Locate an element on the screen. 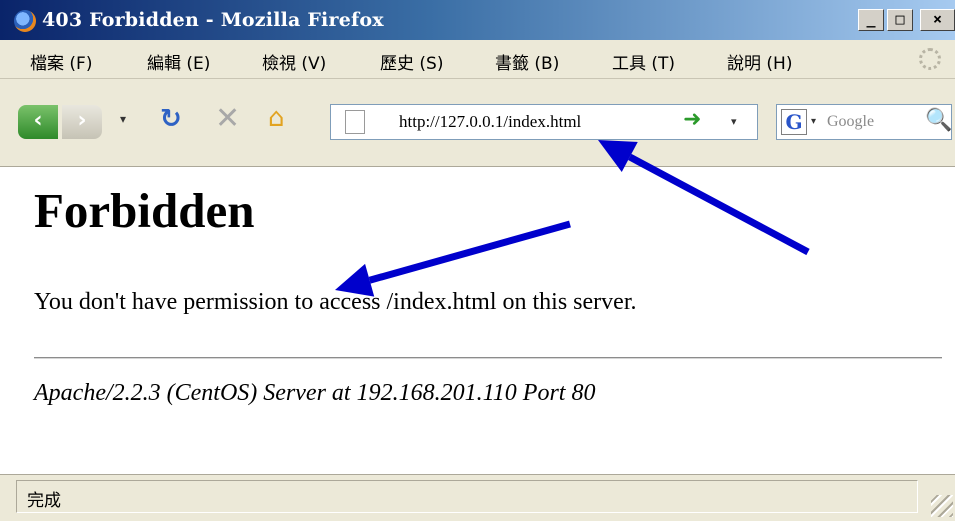  search-input: Google is located at coordinates (877, 122).